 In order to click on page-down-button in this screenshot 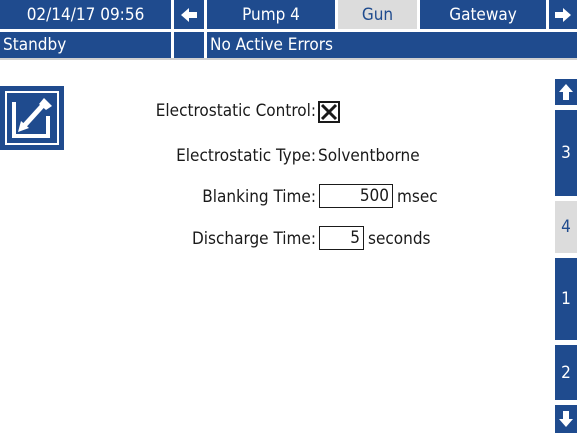, I will do `click(566, 419)`.